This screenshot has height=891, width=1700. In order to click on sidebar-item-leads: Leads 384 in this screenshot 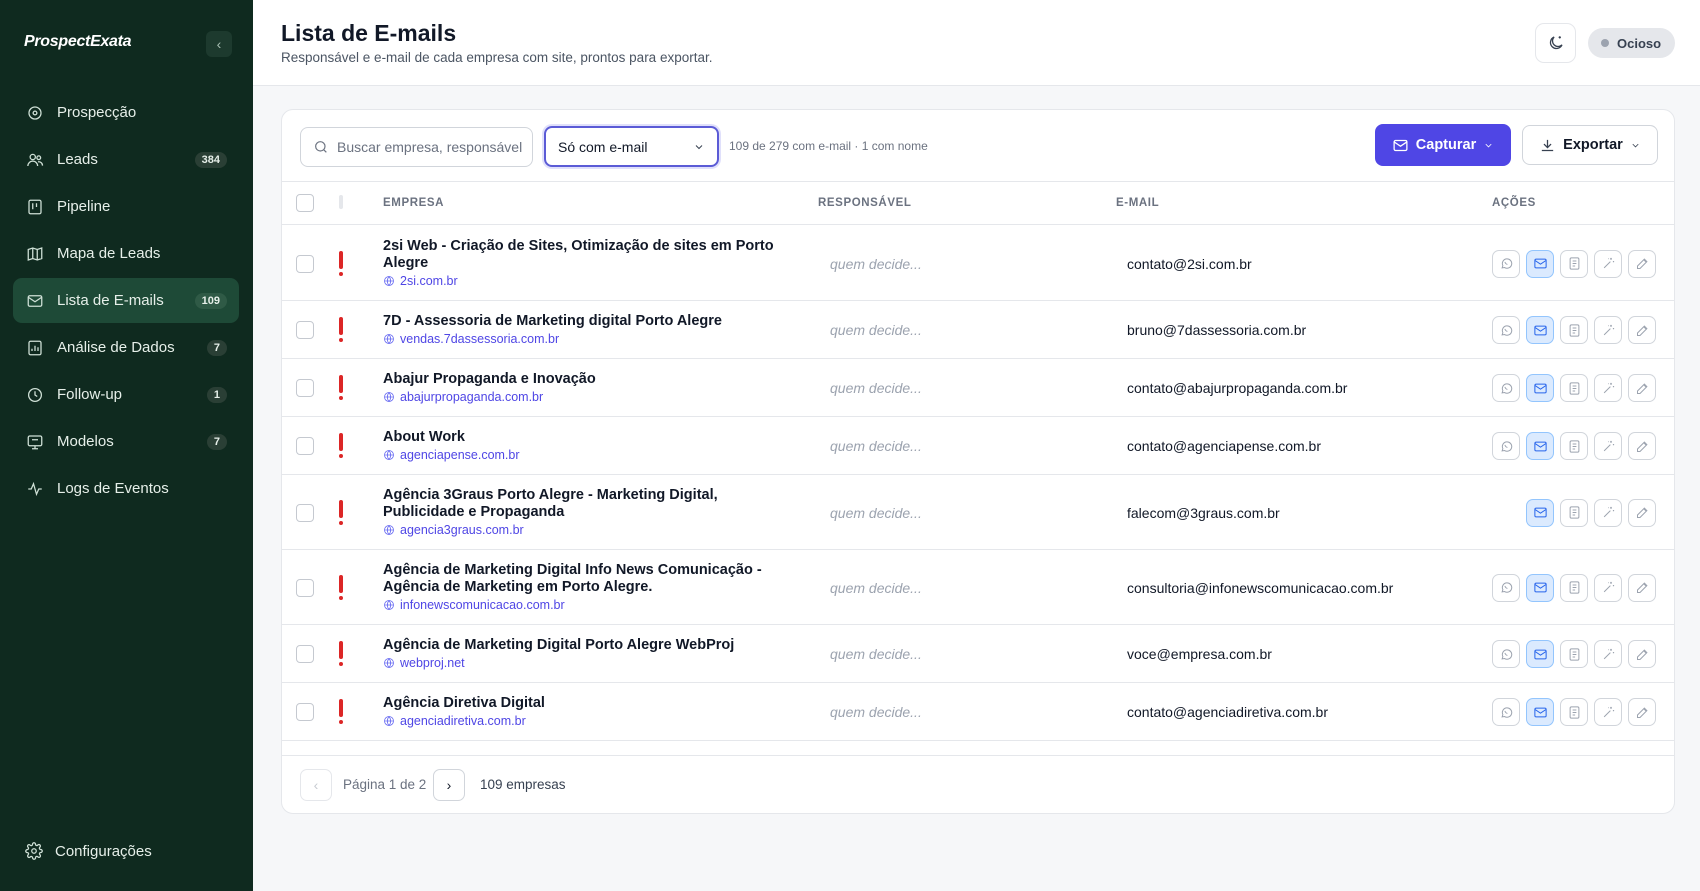, I will do `click(126, 159)`.